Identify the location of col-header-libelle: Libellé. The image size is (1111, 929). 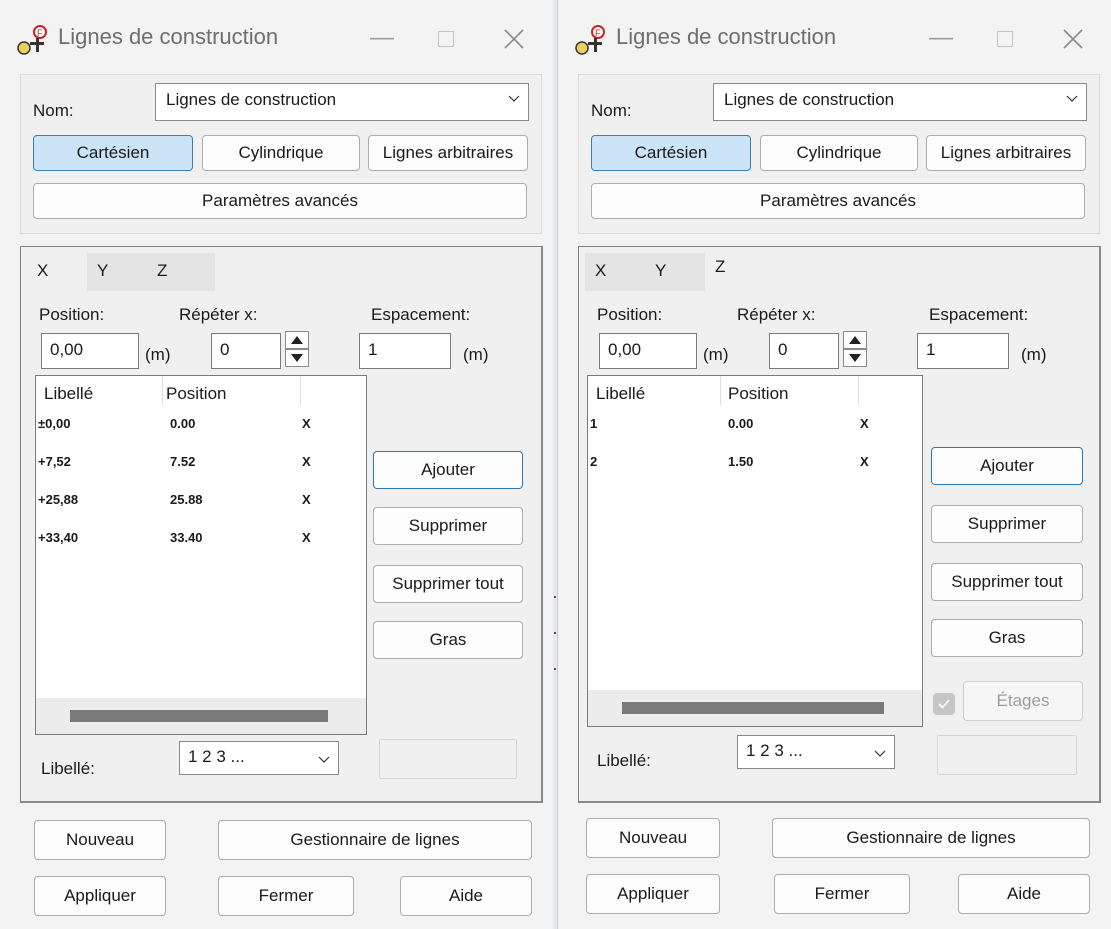
(69, 393).